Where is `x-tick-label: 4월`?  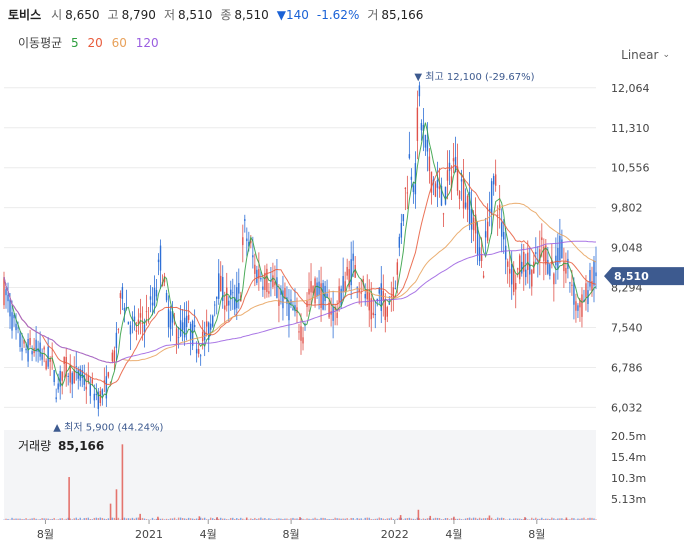
x-tick-label: 4월 is located at coordinates (453, 534).